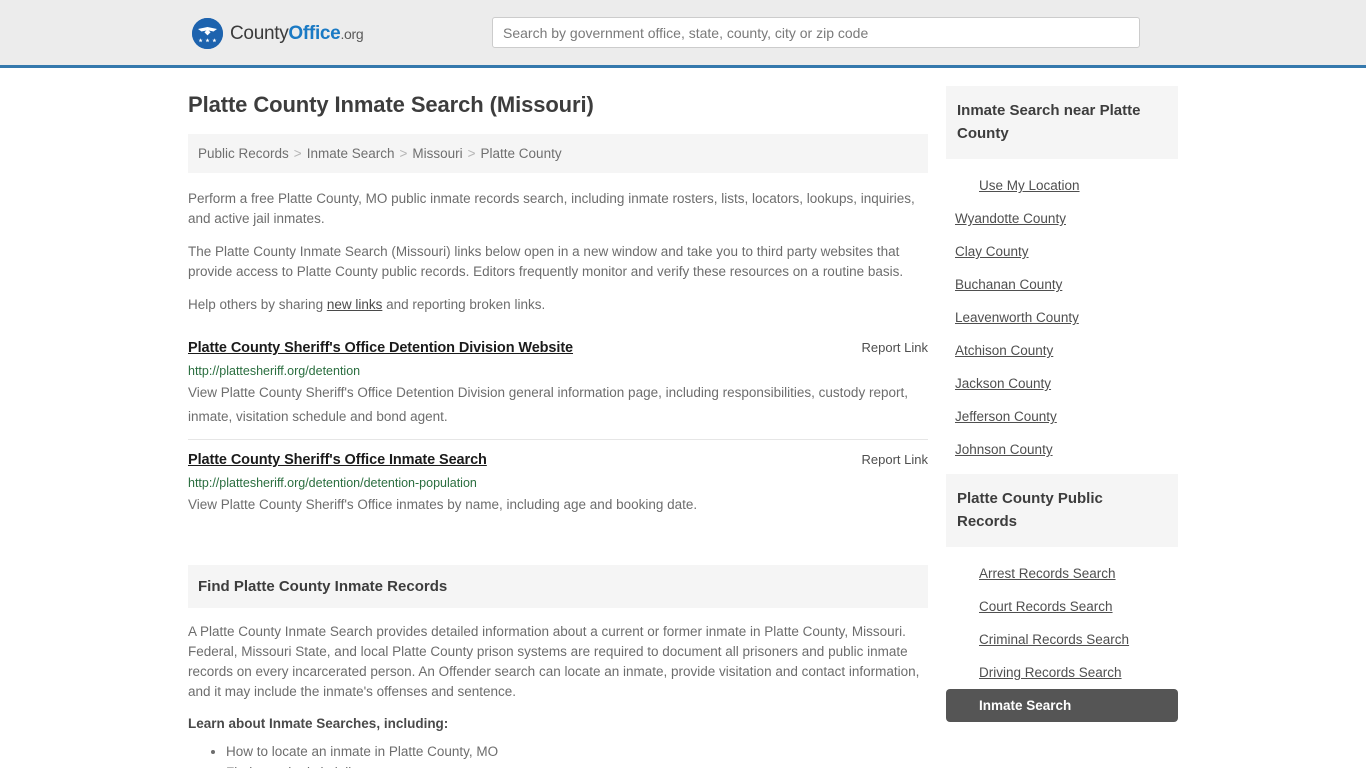 The image size is (1366, 768). I want to click on sidebar-item-johnson-county: Johnson County, so click(1062, 449).